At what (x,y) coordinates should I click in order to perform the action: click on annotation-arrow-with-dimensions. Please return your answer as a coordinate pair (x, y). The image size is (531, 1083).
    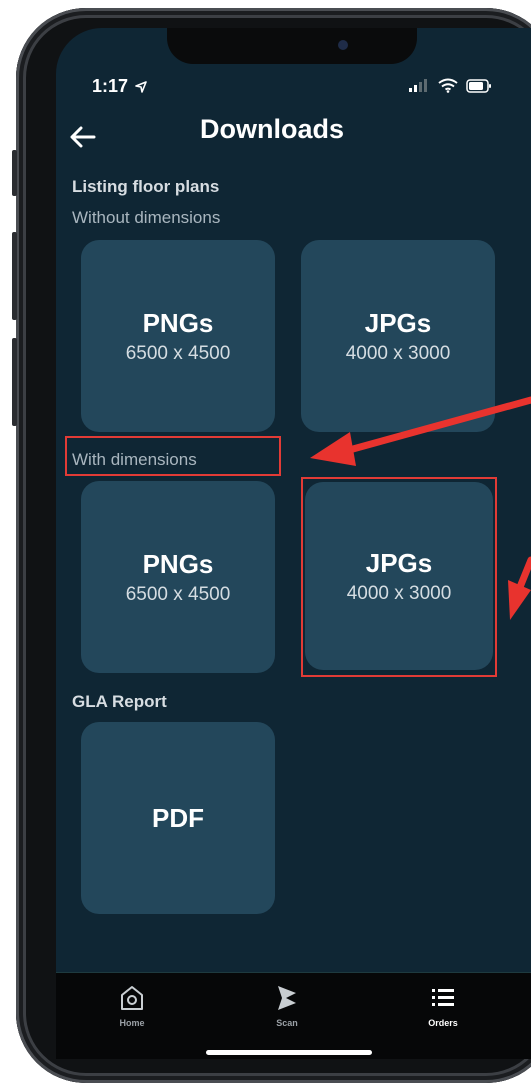
    Looking at the image, I should click on (420, 431).